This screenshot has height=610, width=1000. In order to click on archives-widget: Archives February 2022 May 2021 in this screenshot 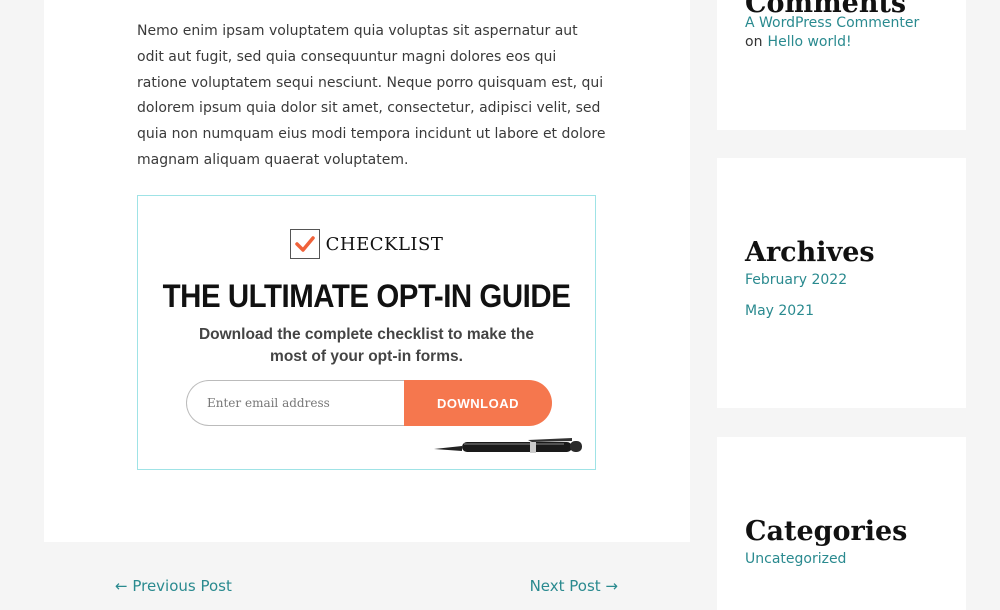, I will do `click(841, 283)`.